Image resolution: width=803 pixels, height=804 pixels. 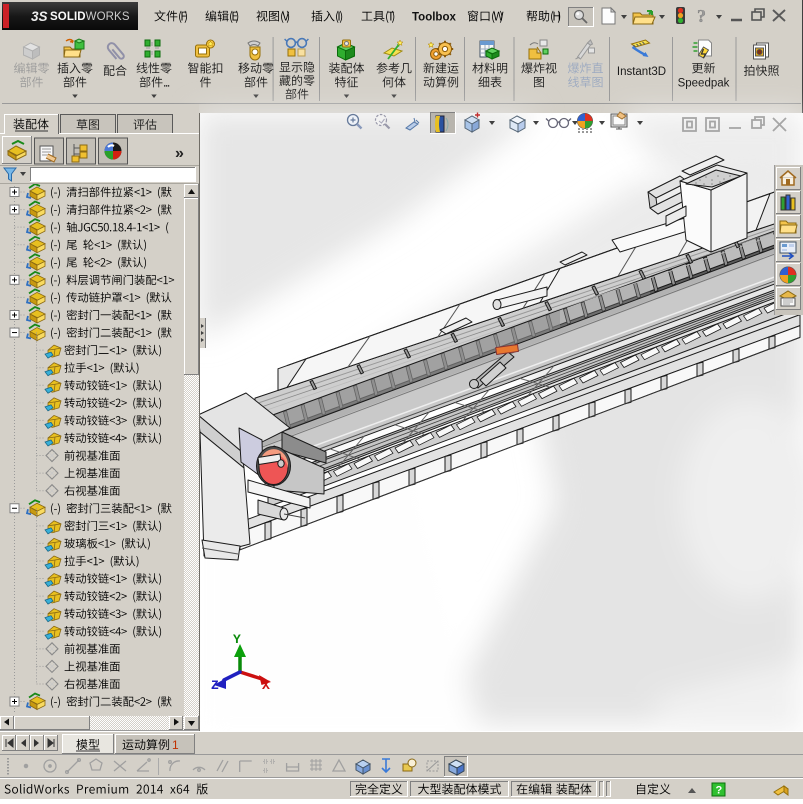 I want to click on svg-text: Instant3D, so click(x=641, y=72).